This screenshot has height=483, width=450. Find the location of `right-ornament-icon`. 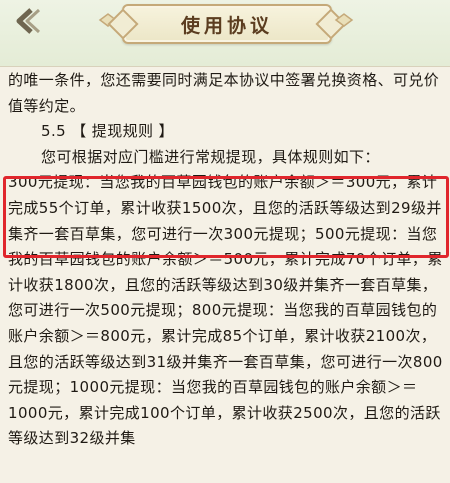

right-ornament-icon is located at coordinates (344, 20).